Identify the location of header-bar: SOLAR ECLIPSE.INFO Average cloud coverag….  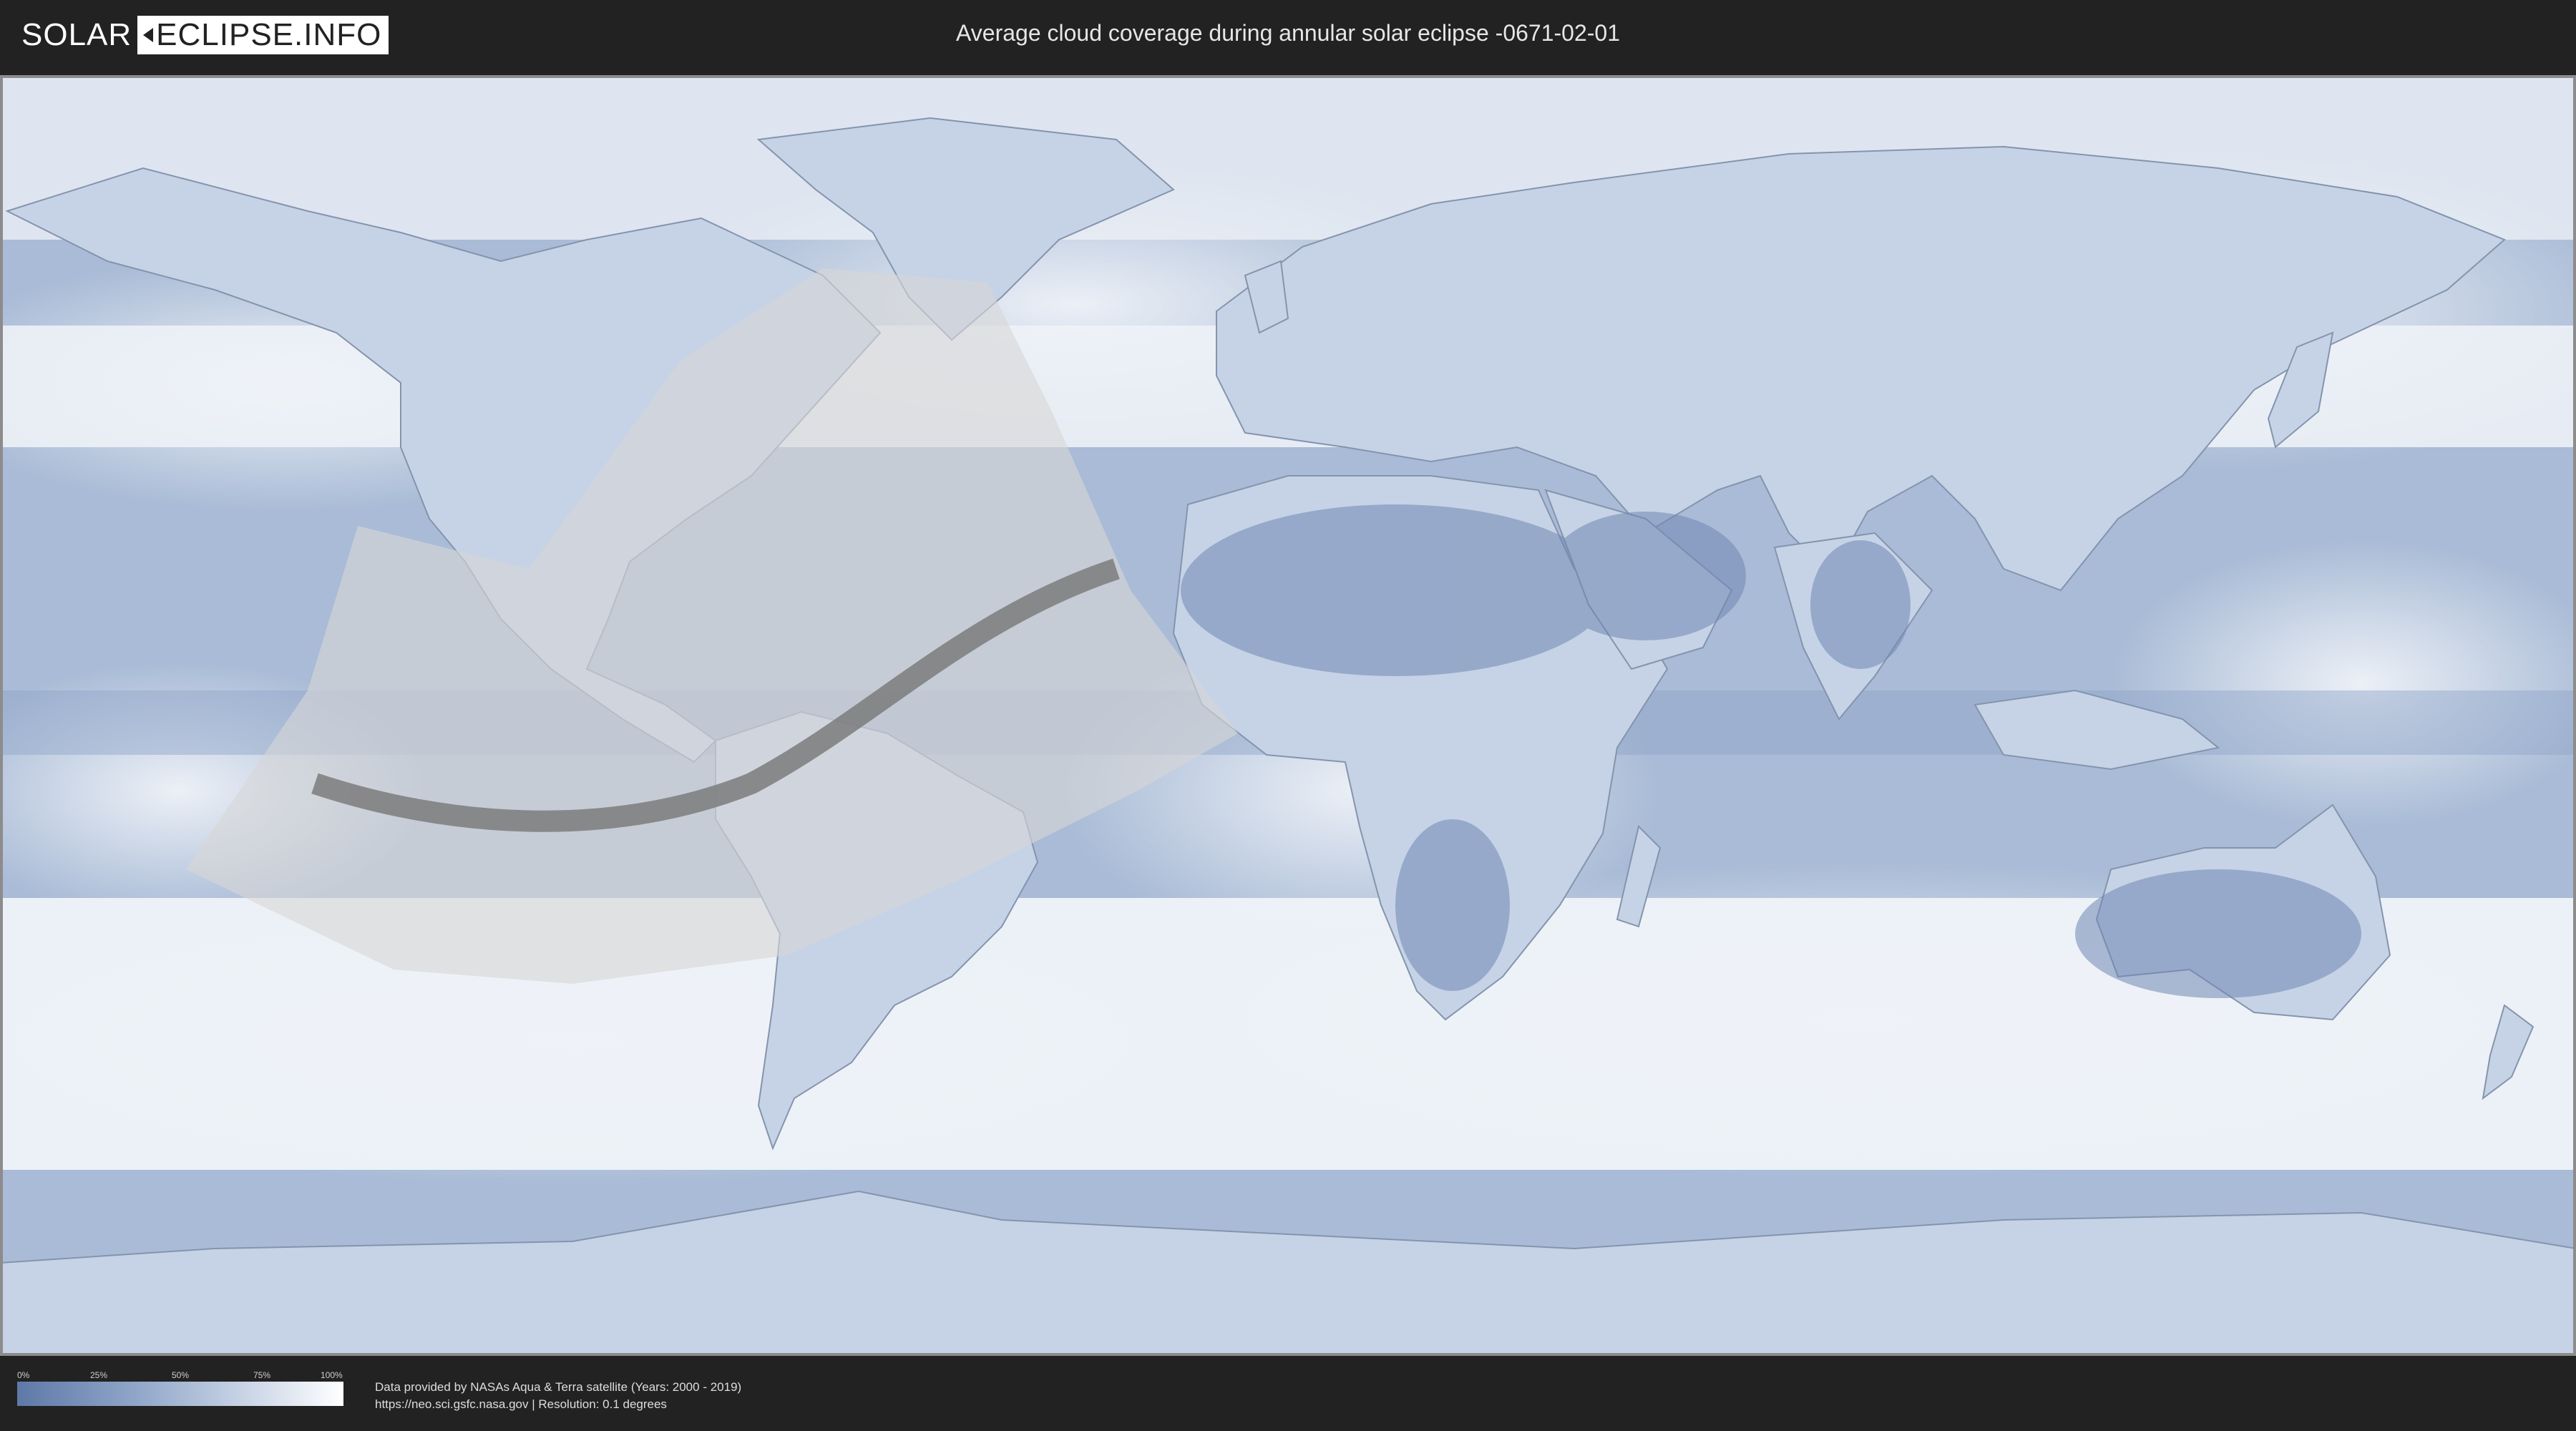
(1288, 36).